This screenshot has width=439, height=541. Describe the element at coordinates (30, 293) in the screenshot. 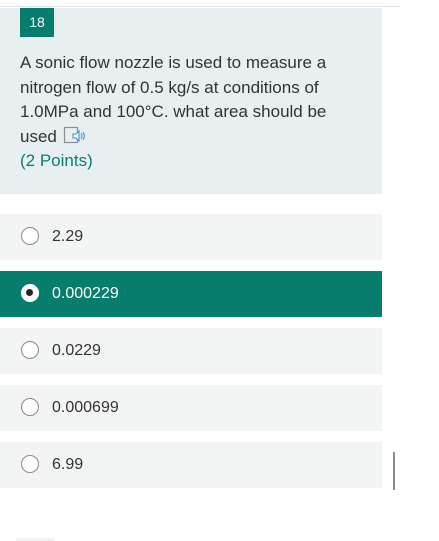

I see `radio-button-selected` at that location.